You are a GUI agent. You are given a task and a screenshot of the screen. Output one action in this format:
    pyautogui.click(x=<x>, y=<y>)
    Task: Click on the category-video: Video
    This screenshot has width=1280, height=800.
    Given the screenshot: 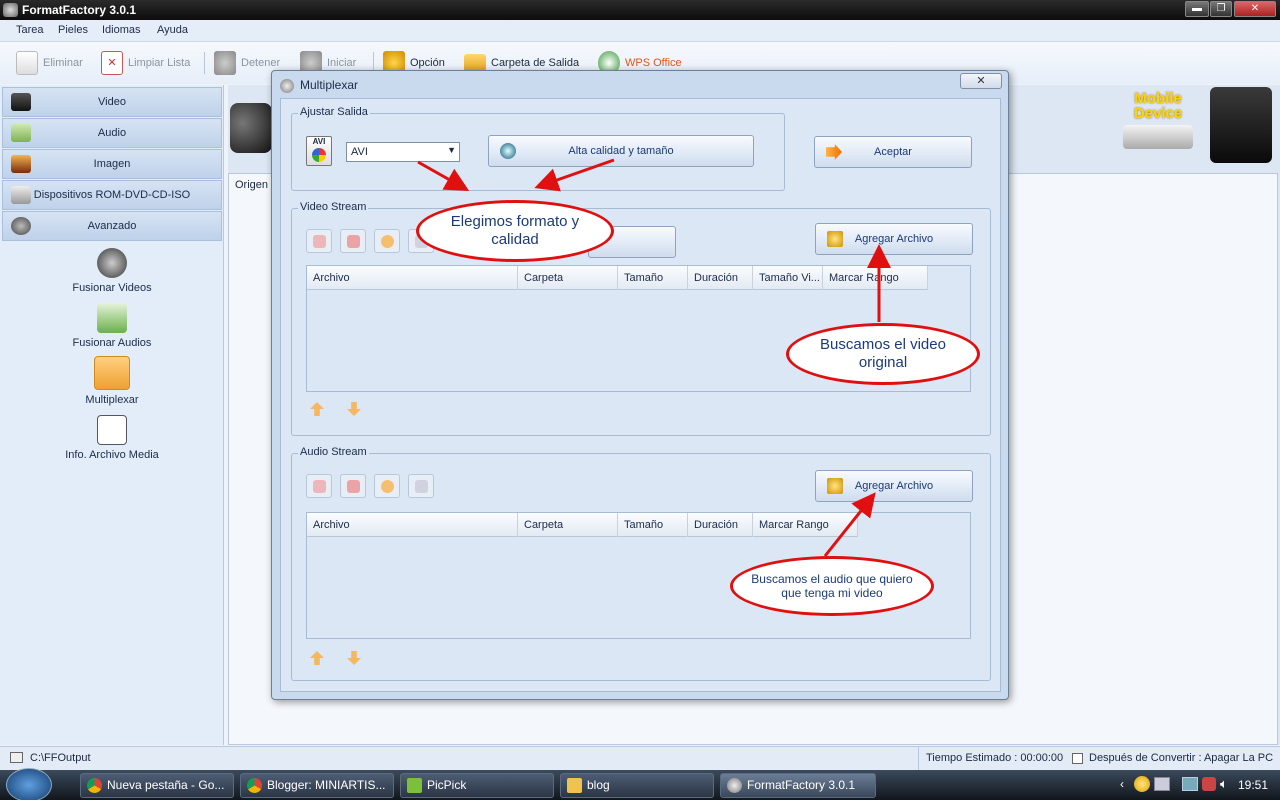 What is the action you would take?
    pyautogui.click(x=112, y=102)
    